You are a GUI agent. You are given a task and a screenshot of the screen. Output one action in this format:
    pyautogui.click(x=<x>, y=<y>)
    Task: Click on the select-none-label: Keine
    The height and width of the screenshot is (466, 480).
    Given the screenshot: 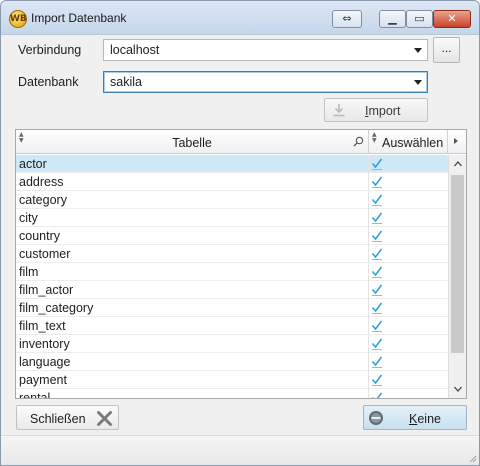 What is the action you would take?
    pyautogui.click(x=425, y=419)
    